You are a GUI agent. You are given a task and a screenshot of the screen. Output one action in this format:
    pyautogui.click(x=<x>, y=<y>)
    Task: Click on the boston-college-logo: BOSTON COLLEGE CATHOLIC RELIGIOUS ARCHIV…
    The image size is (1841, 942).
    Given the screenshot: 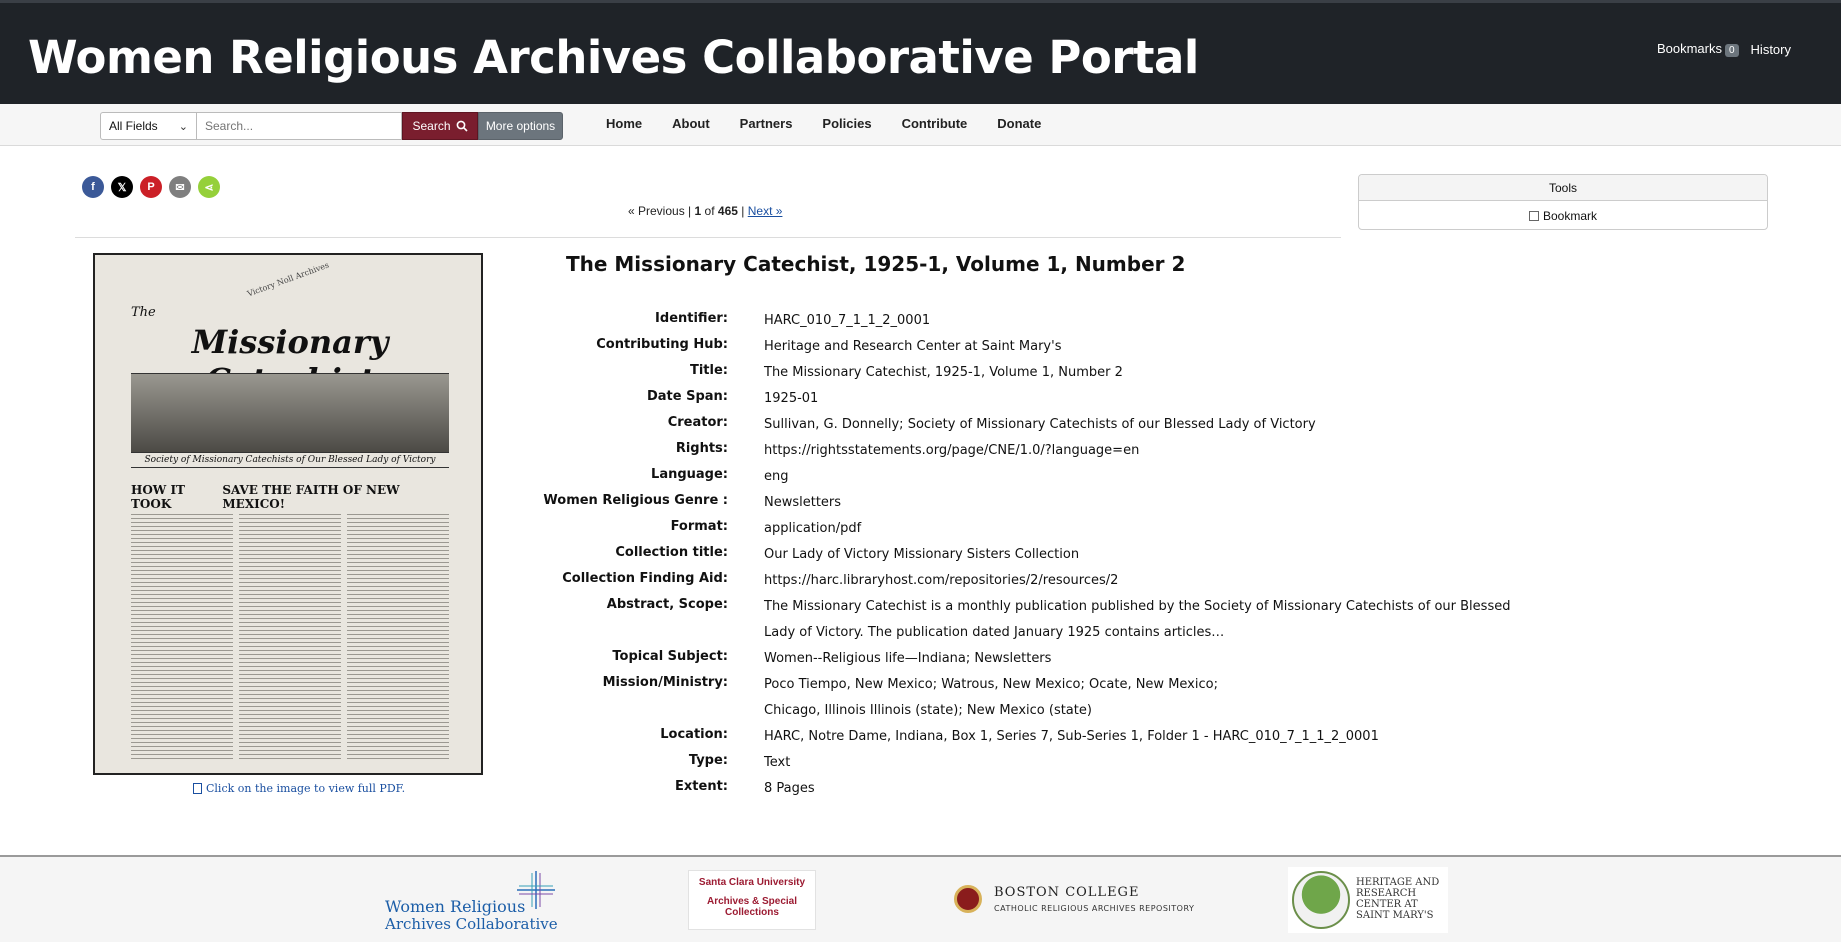 What is the action you would take?
    pyautogui.click(x=1084, y=901)
    